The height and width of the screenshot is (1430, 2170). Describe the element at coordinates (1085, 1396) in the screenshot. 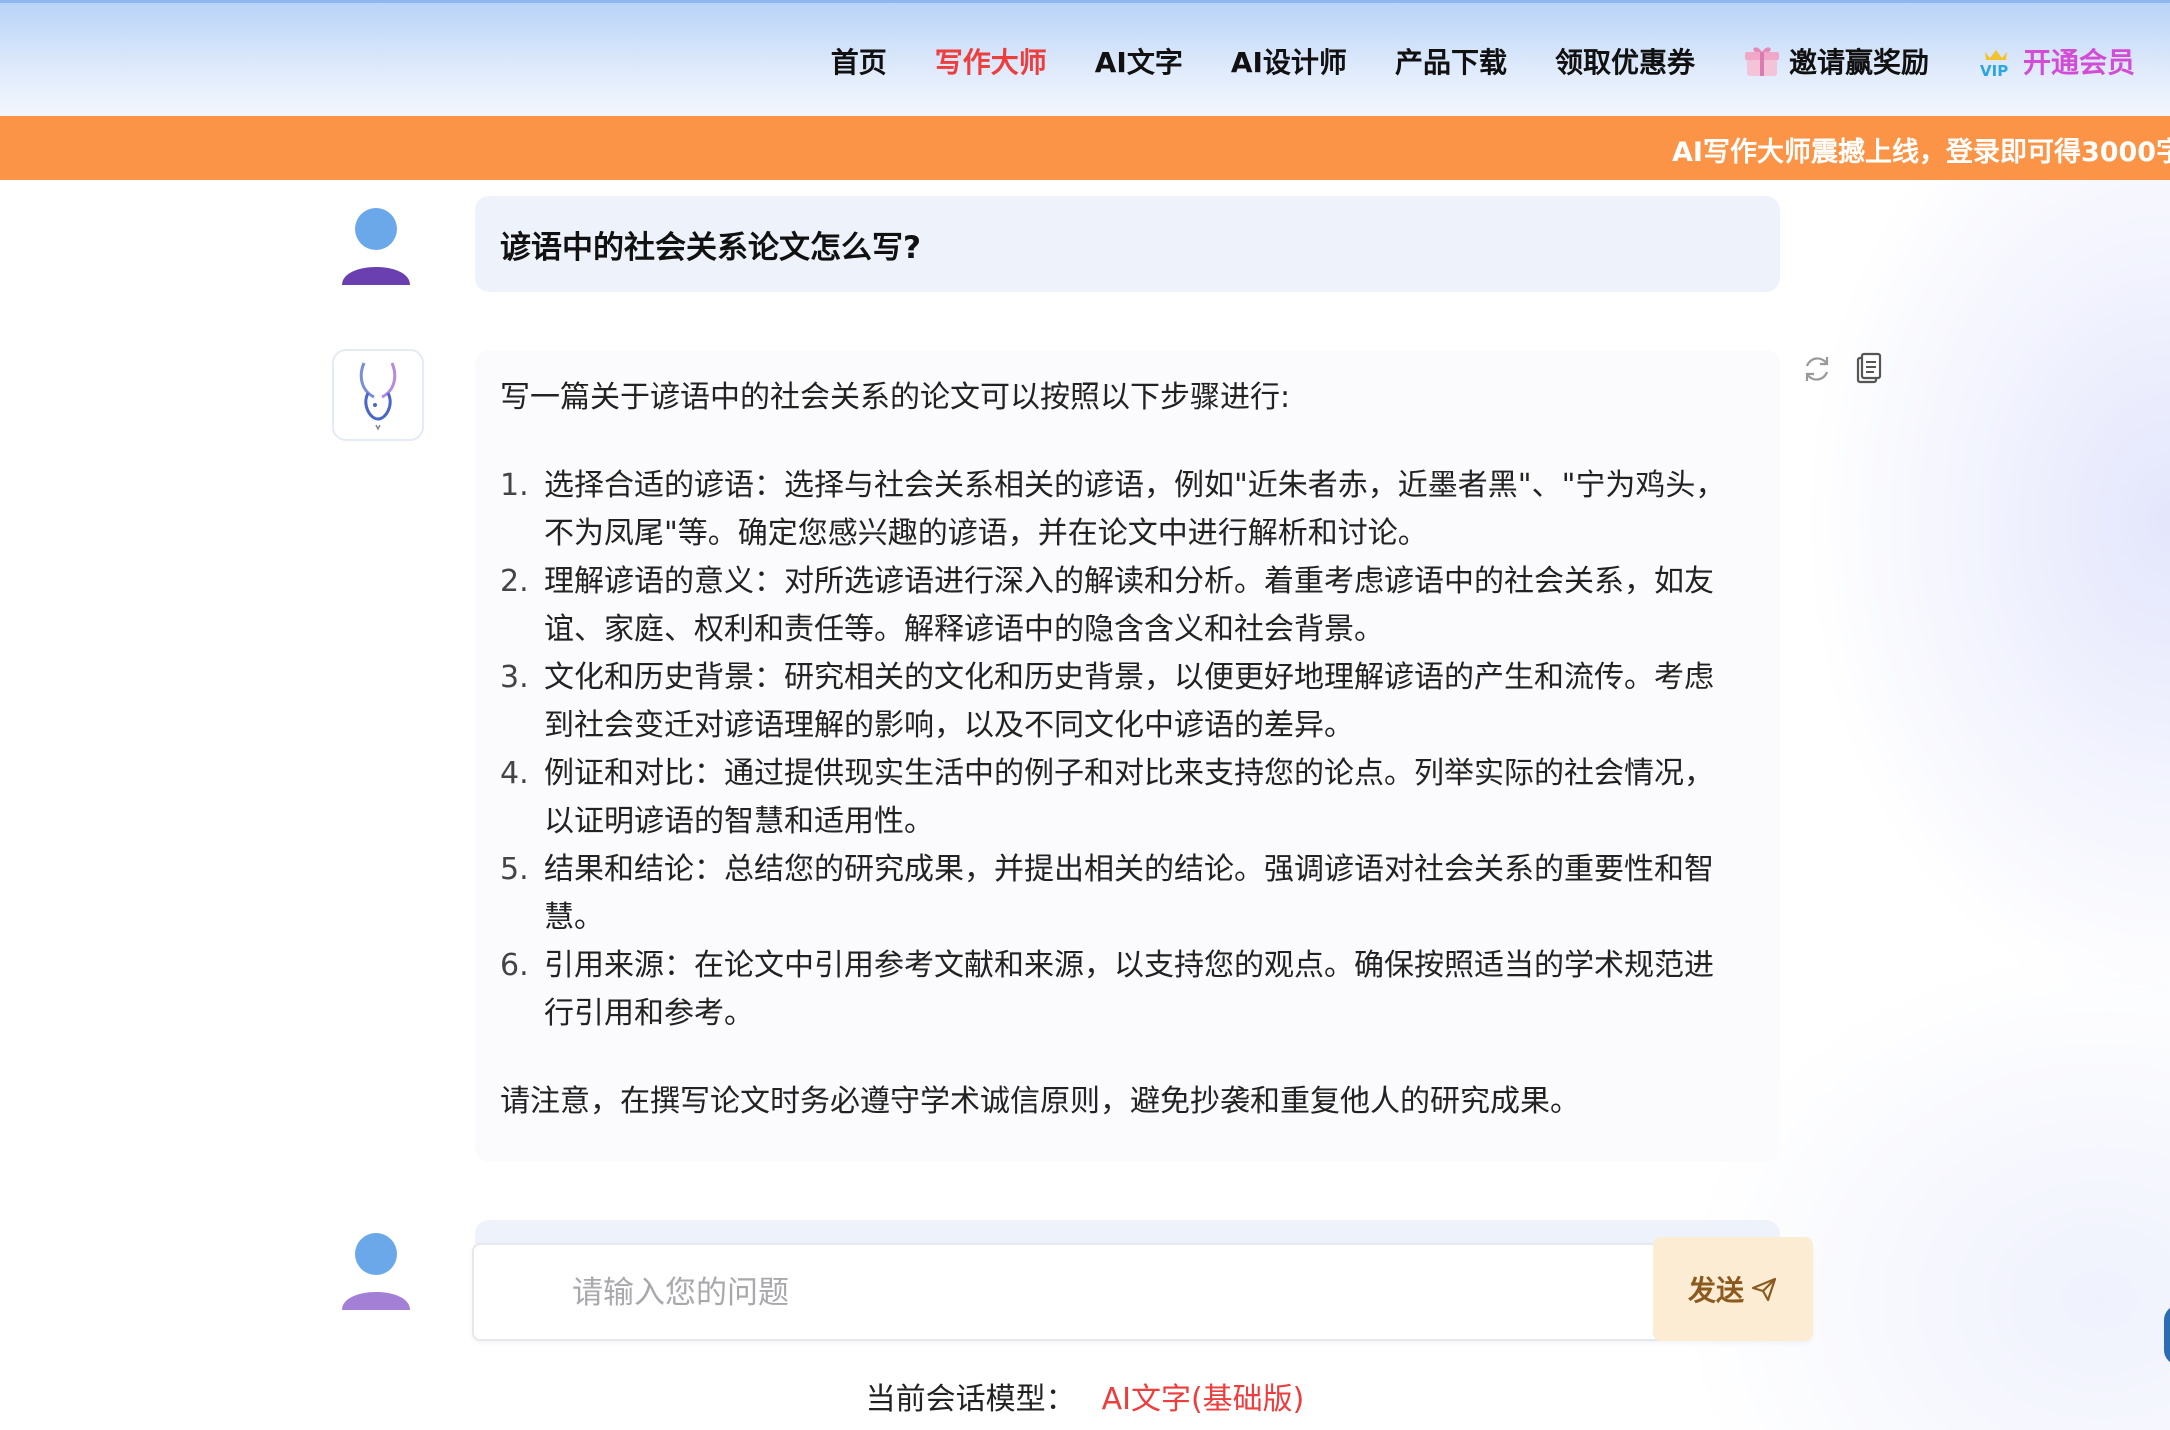

I see `current-model-line: 当前会话模型： AI文字(基础版)` at that location.